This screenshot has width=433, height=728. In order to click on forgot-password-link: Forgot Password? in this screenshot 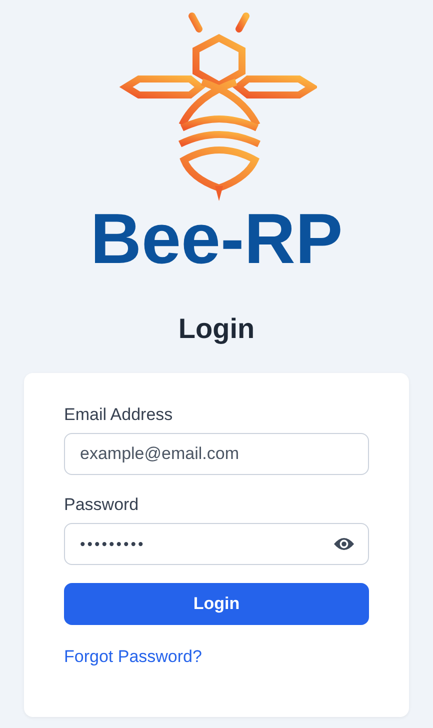, I will do `click(133, 657)`.